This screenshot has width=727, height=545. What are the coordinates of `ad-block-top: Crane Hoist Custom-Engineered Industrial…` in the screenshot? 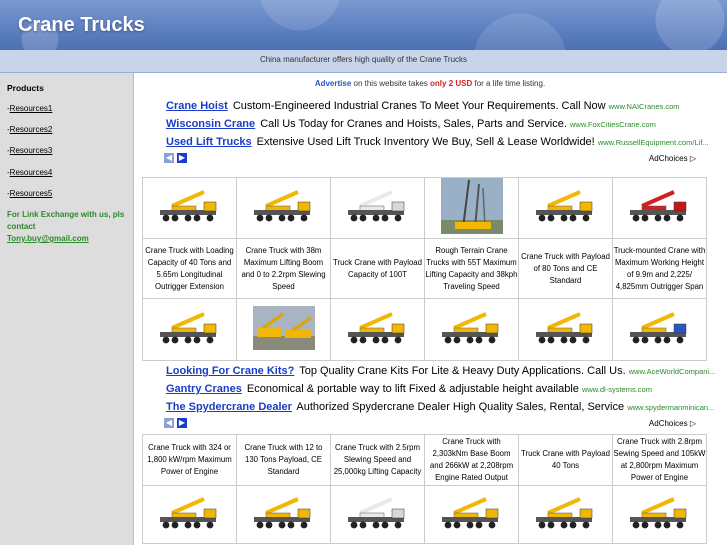 It's located at (435, 132).